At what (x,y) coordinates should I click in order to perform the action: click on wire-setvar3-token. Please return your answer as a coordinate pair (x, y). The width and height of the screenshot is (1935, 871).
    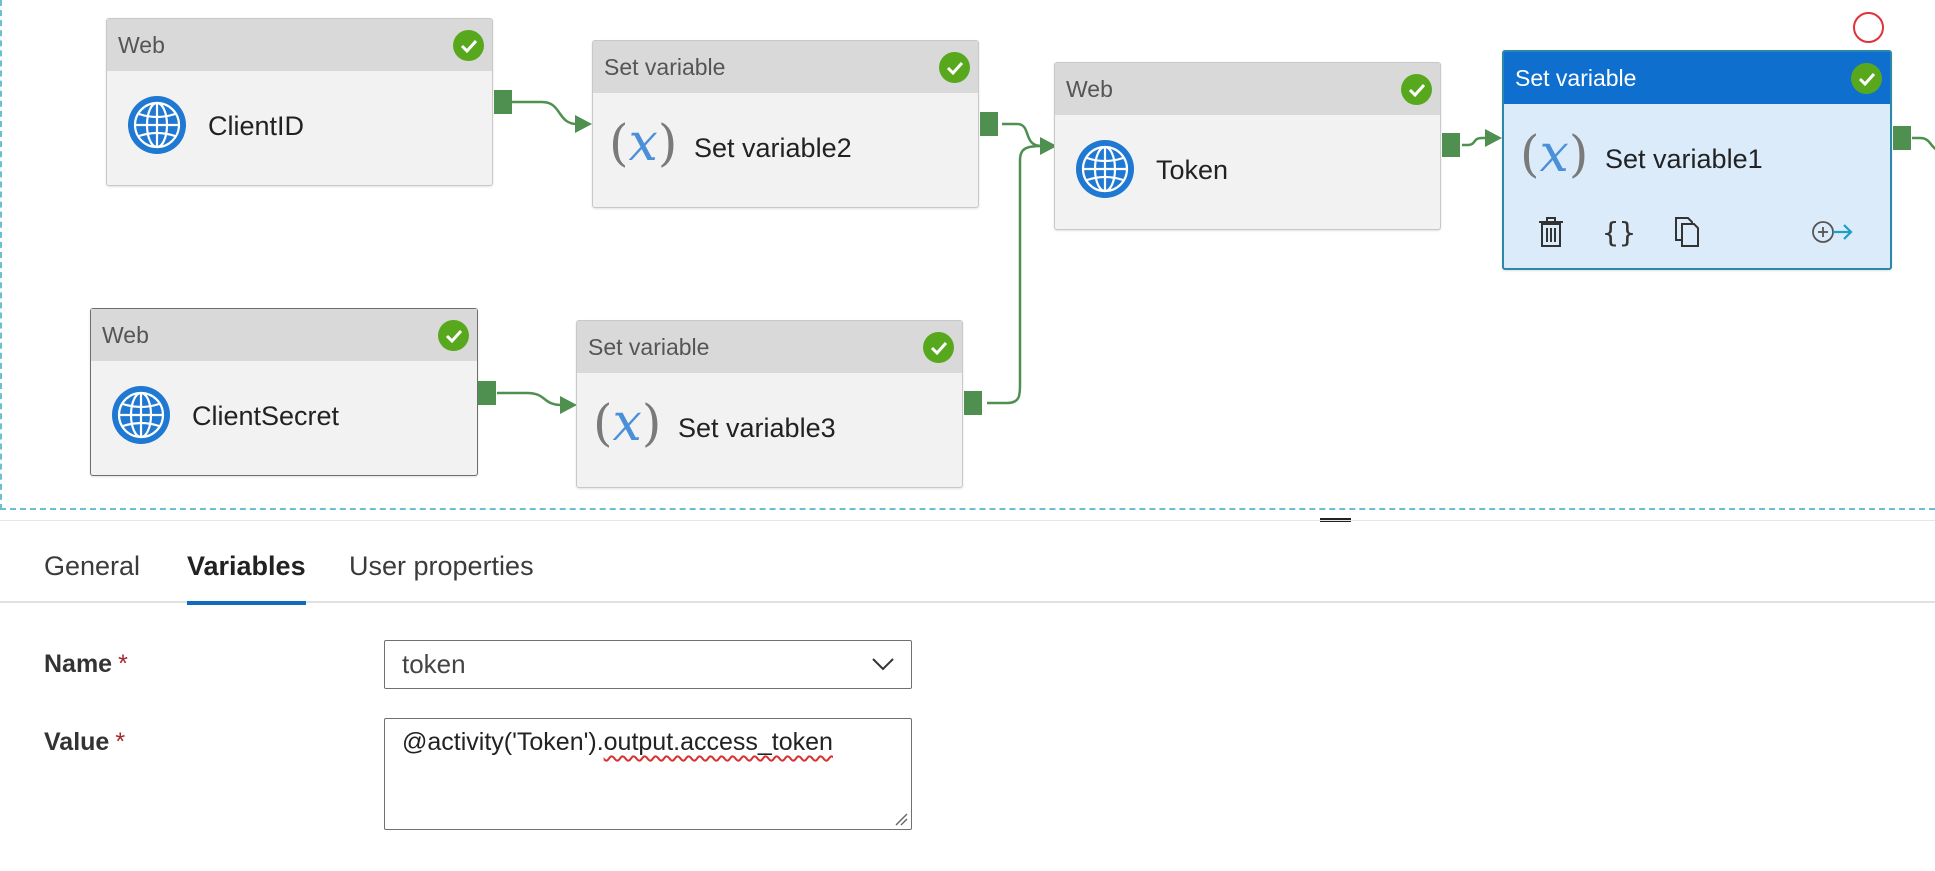
    Looking at the image, I should click on (1015, 274).